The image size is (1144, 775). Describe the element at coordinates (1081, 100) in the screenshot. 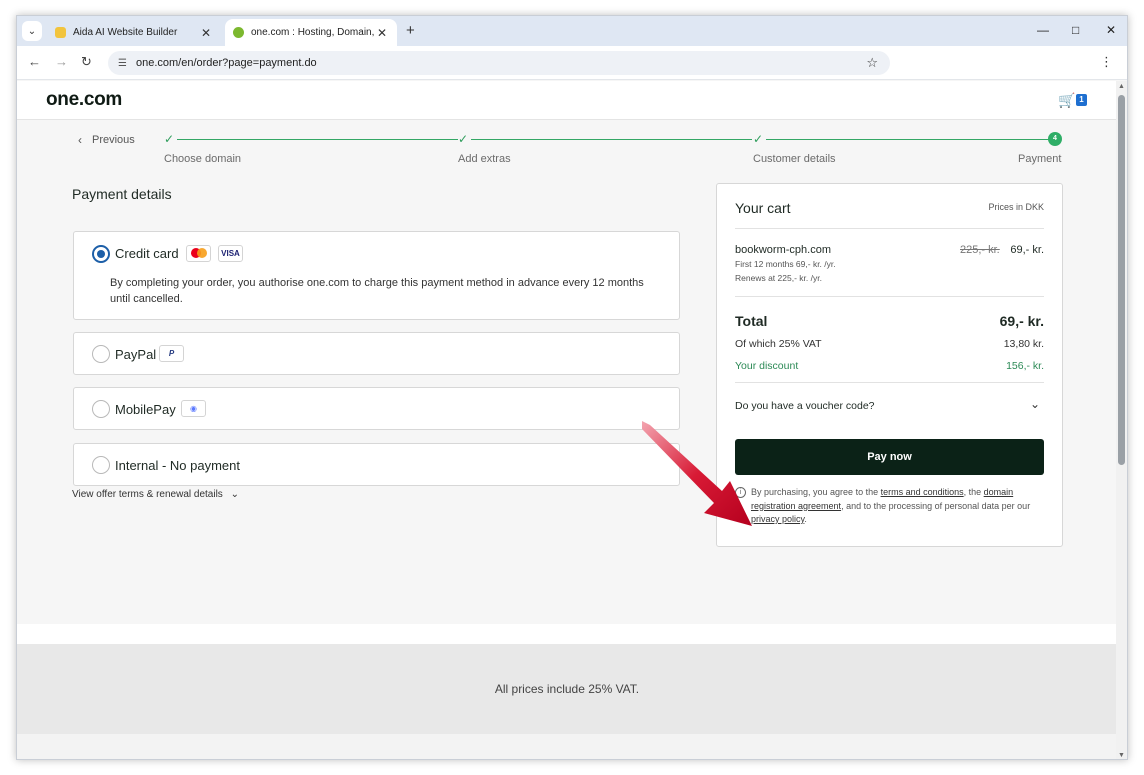

I see `cart-count-badge: 1` at that location.